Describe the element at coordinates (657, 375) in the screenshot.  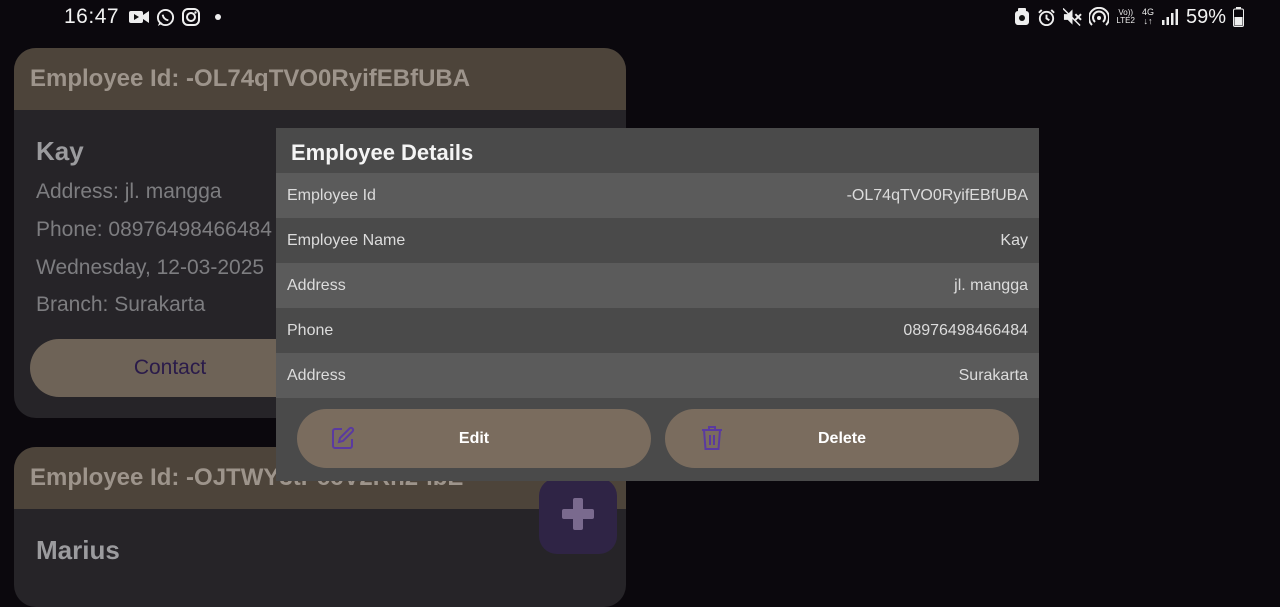
I see `details-row: Address Surakarta` at that location.